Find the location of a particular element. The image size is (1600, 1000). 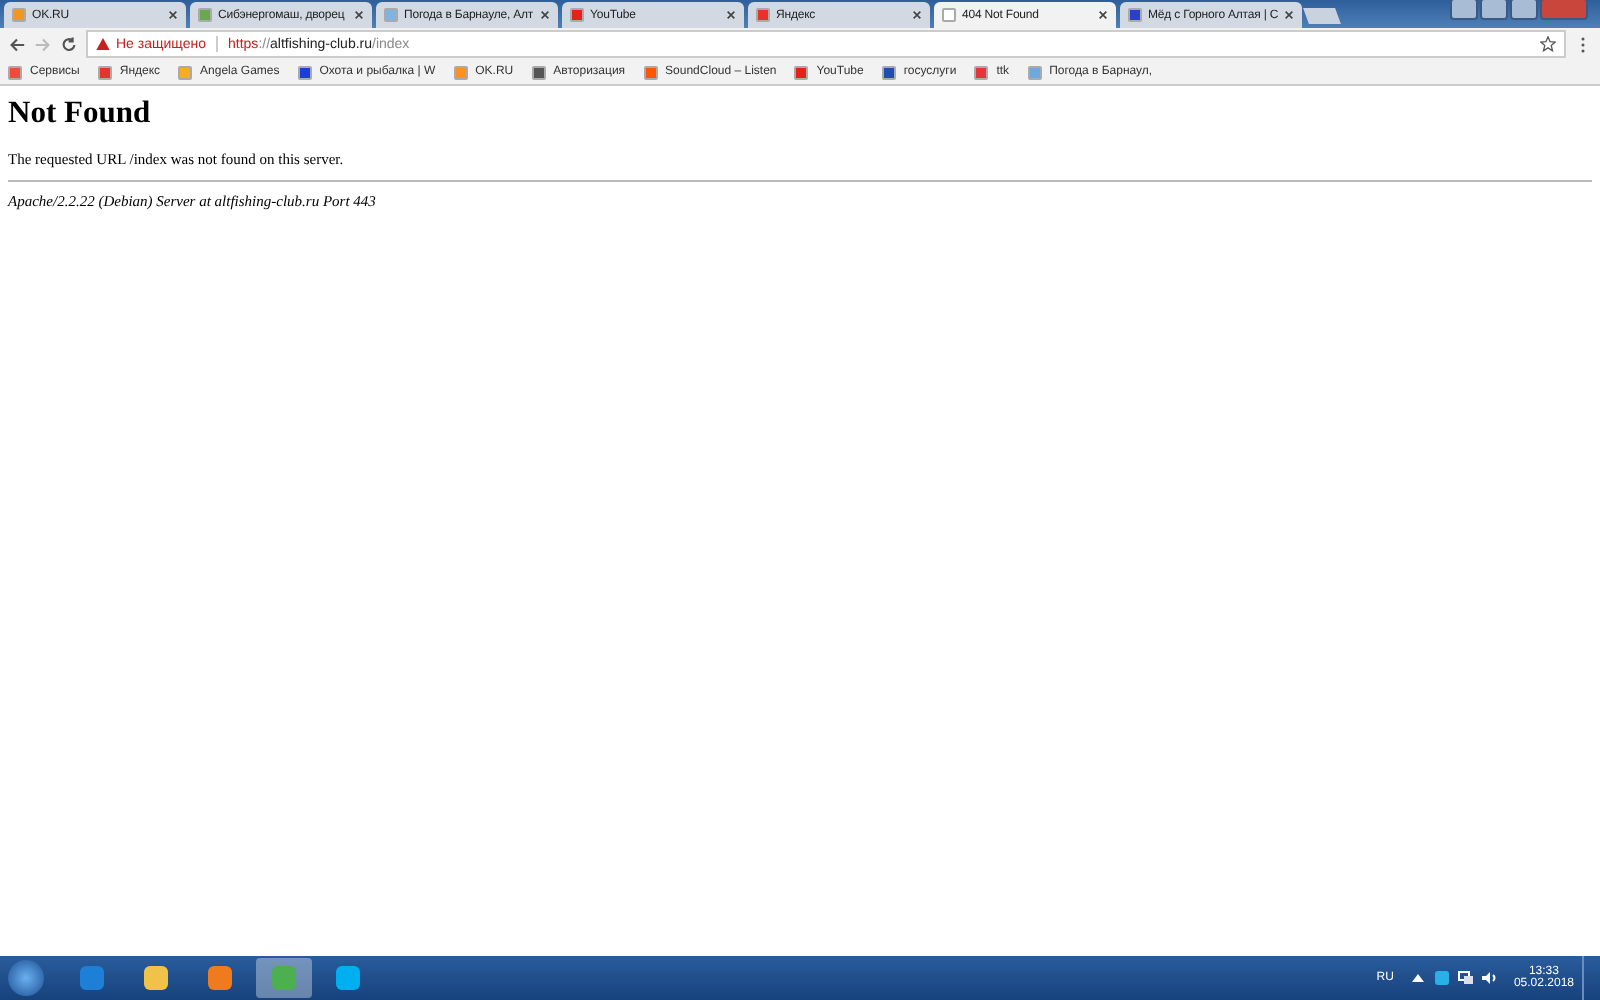

menu-icon is located at coordinates (1583, 44).